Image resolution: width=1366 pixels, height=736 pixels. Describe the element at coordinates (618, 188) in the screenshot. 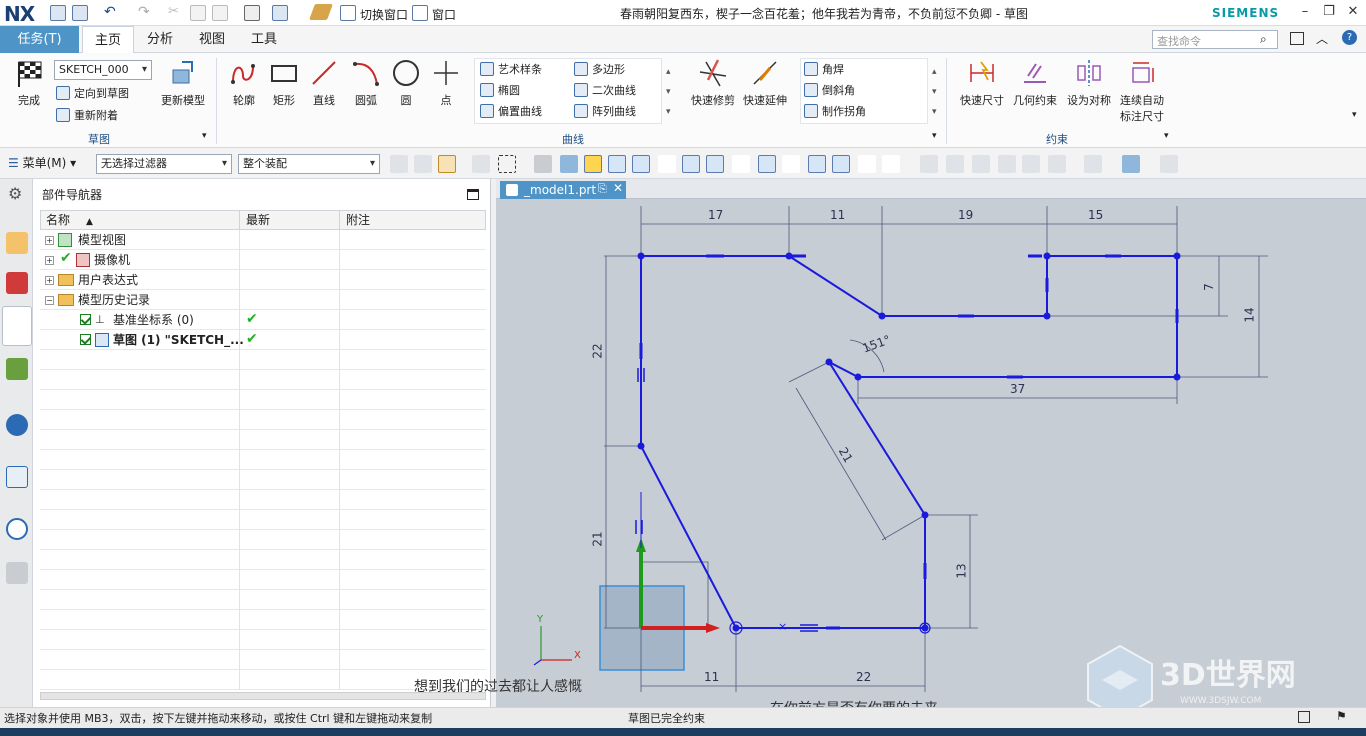

I see `close-tab-icon: ✕` at that location.